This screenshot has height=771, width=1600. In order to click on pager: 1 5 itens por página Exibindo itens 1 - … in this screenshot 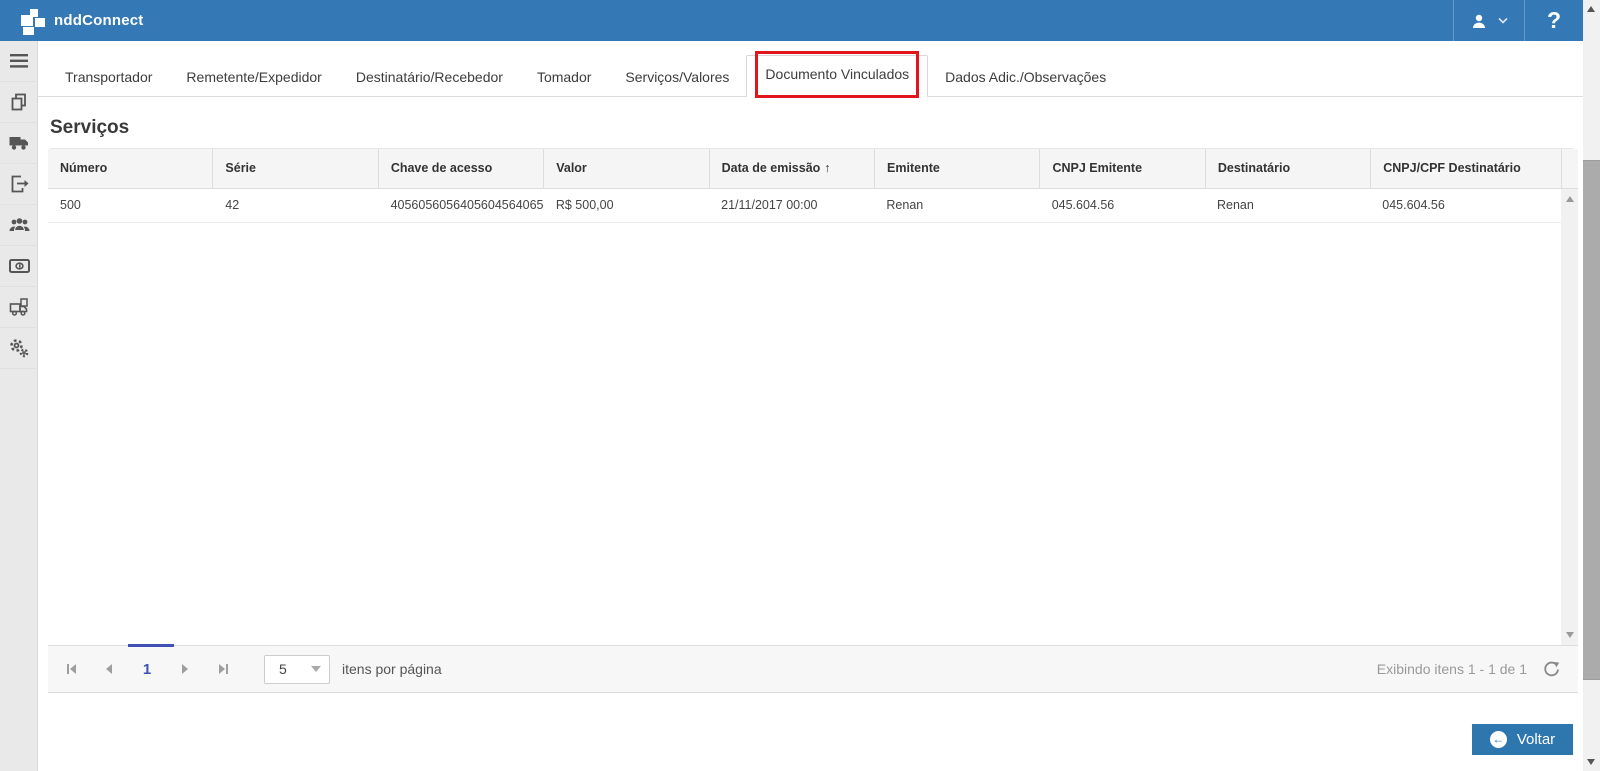, I will do `click(813, 668)`.